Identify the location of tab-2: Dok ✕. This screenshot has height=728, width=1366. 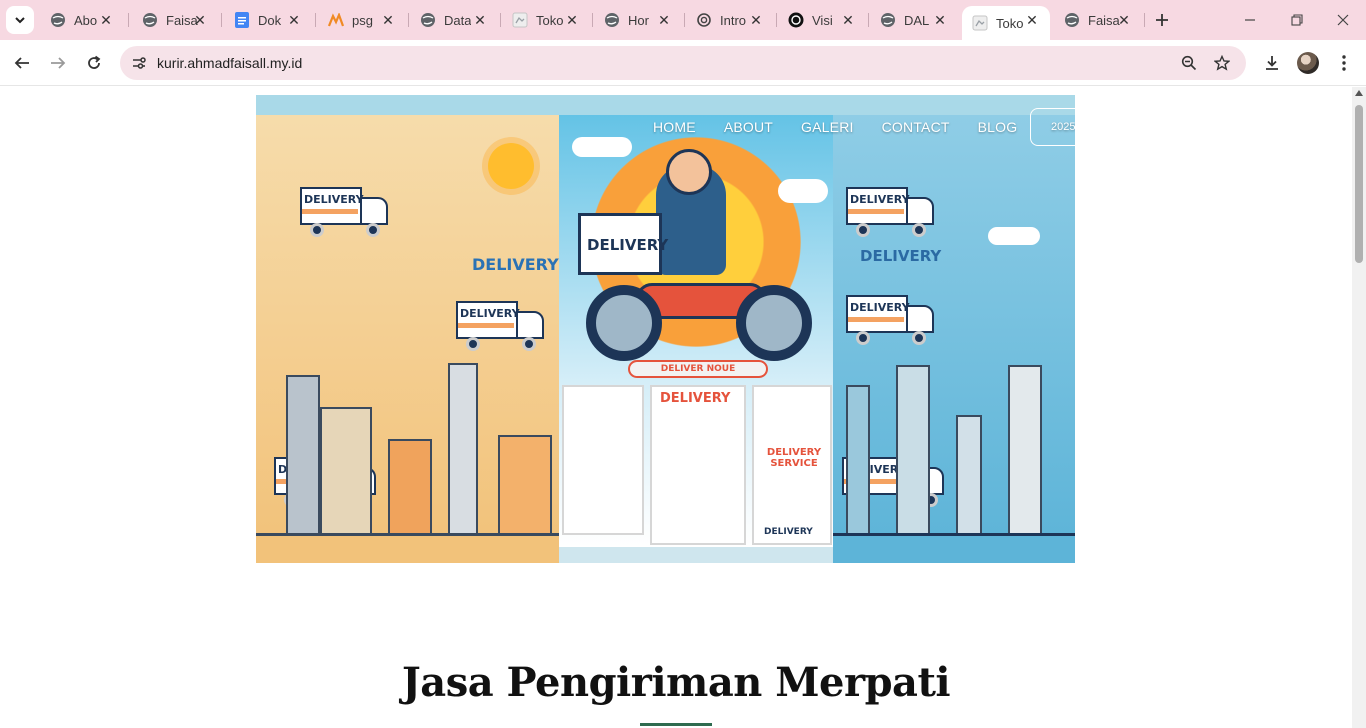
(268, 20).